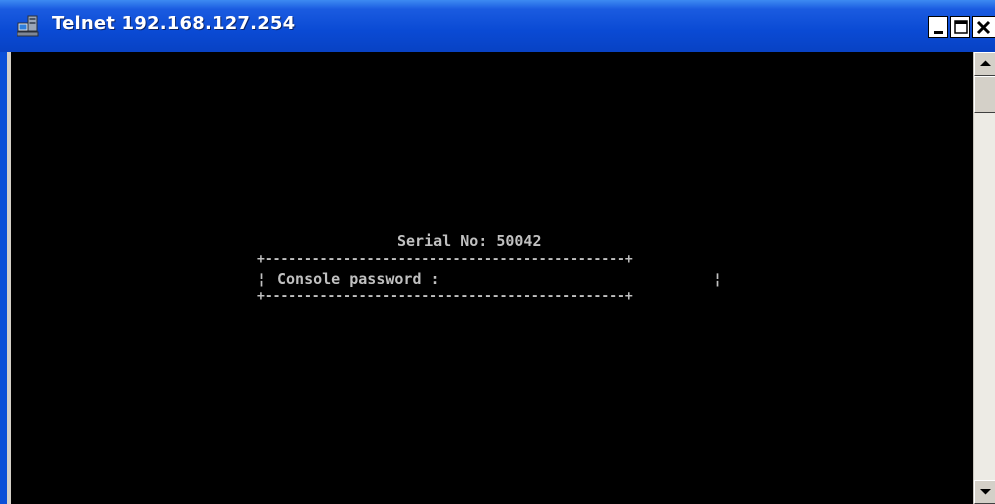 This screenshot has width=995, height=504. What do you see at coordinates (497, 26) in the screenshot?
I see `title-bar: Telnet 192.168.127.254` at bounding box center [497, 26].